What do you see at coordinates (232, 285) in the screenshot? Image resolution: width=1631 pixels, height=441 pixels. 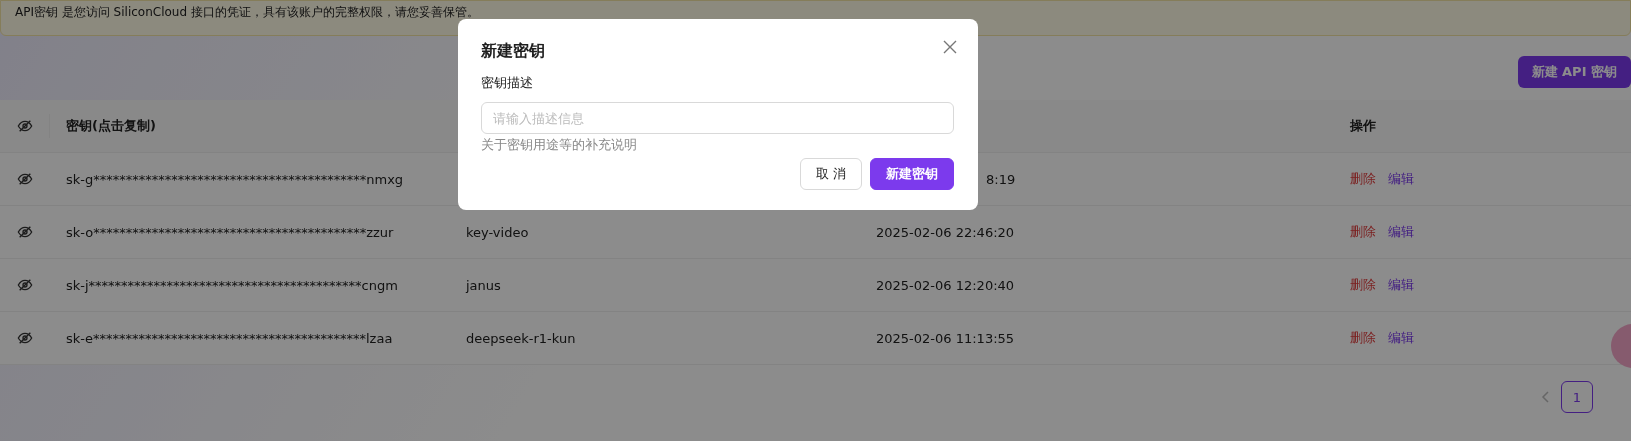 I see `key-cell: sk-j******************************************cngm` at bounding box center [232, 285].